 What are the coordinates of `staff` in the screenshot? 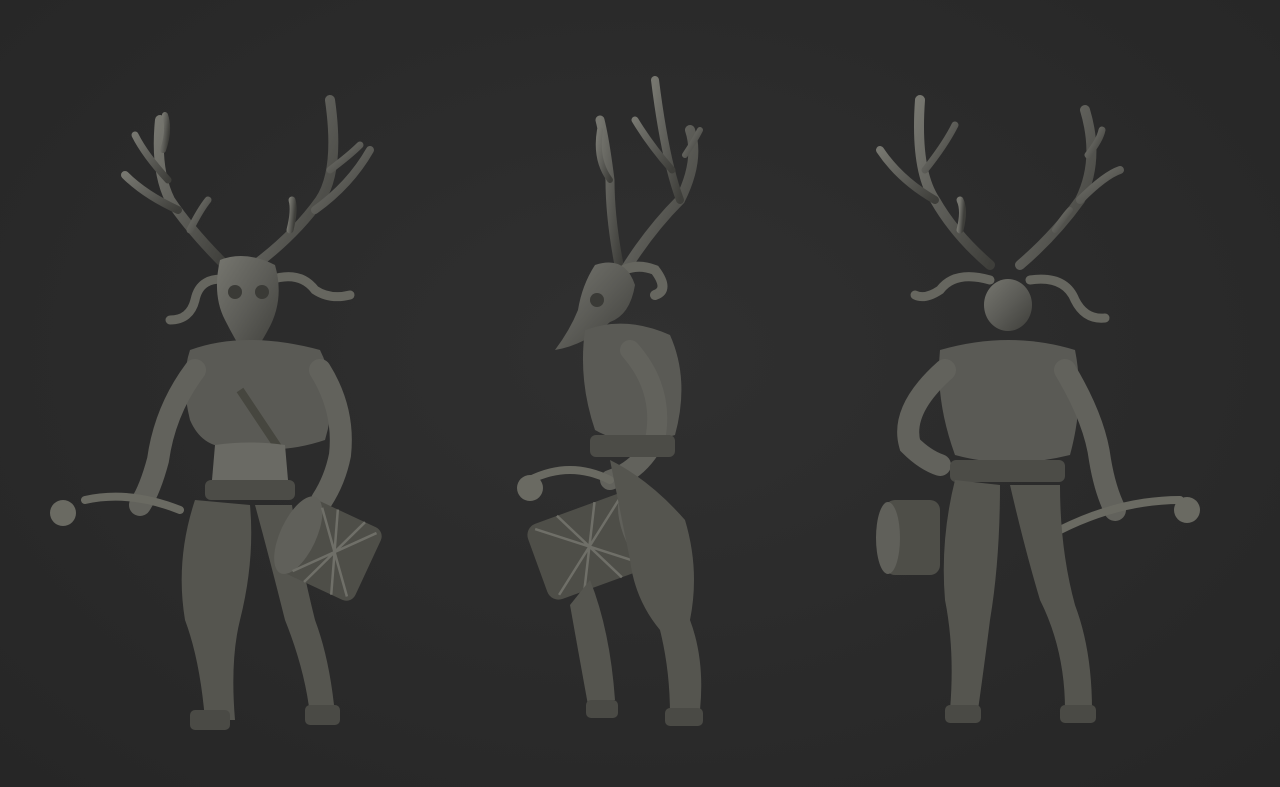 It's located at (570, 475).